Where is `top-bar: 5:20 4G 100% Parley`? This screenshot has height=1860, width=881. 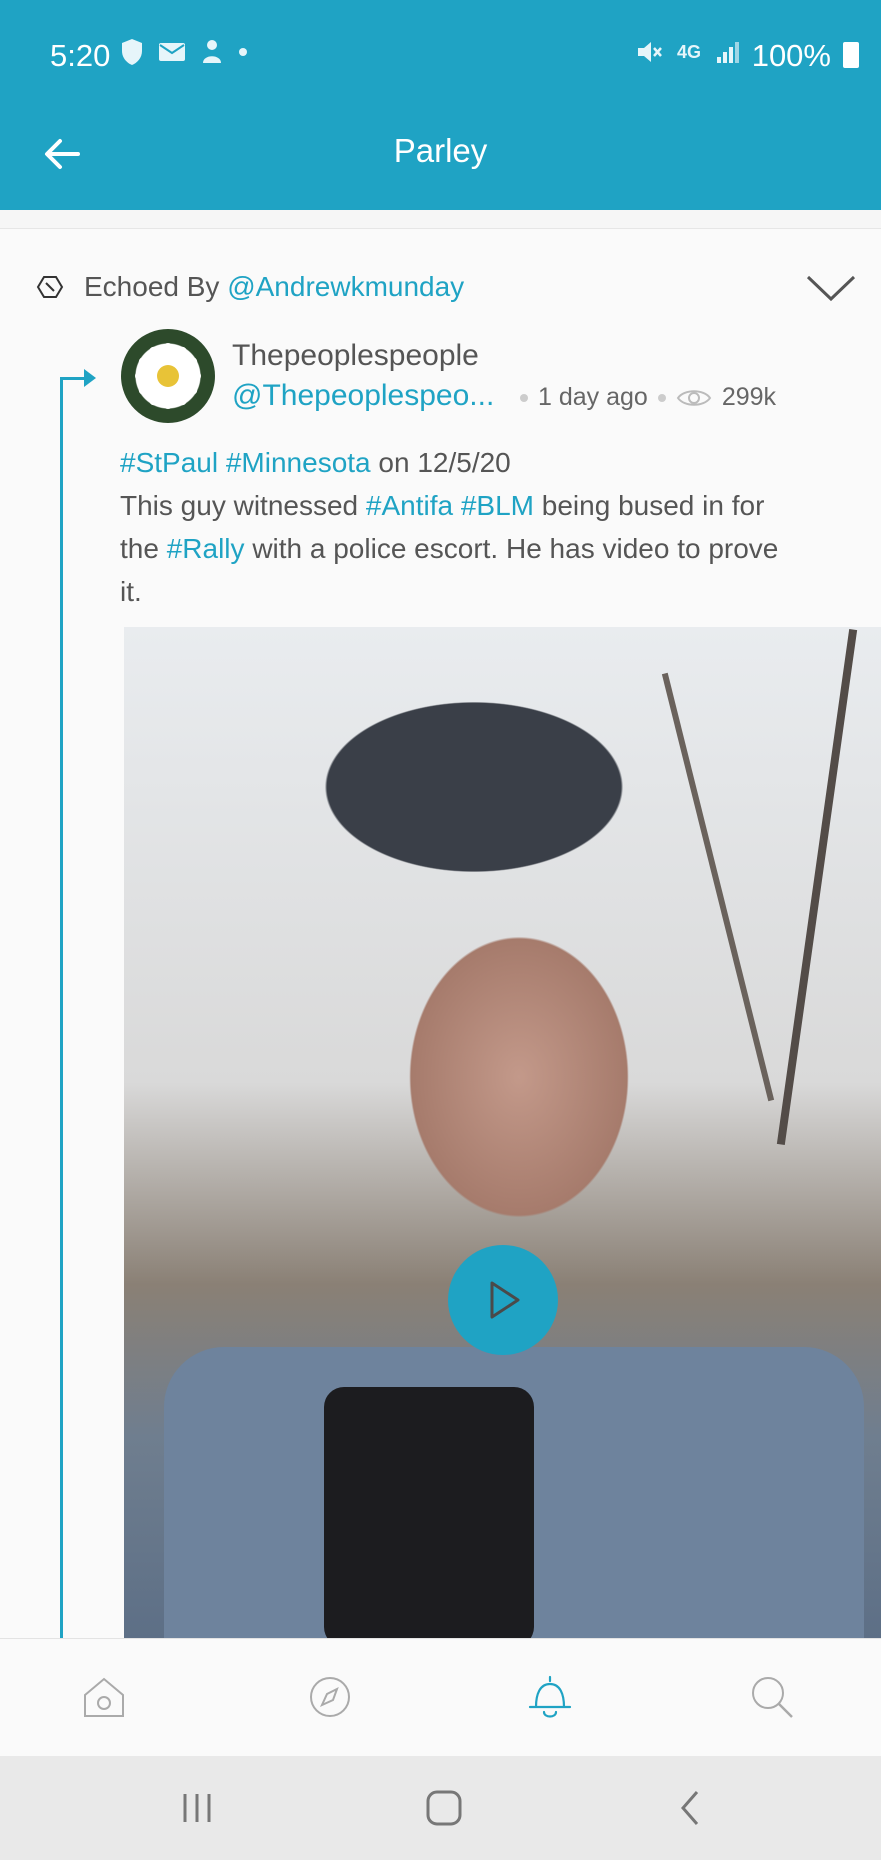
top-bar: 5:20 4G 100% Parley is located at coordinates (440, 105).